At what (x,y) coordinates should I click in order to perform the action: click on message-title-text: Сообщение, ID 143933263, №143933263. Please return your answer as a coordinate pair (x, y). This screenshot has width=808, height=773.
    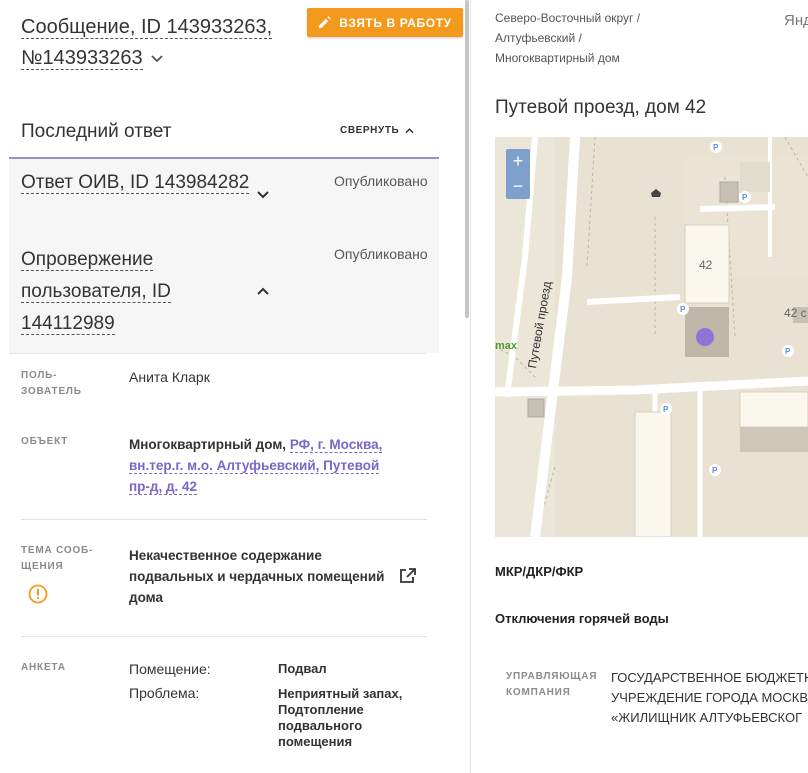
    Looking at the image, I should click on (147, 43).